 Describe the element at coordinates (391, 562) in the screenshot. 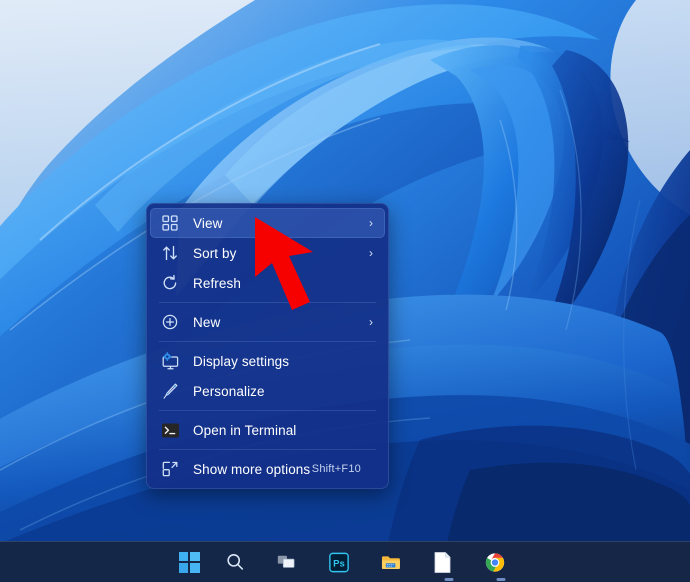

I see `file-explorer-icon` at that location.